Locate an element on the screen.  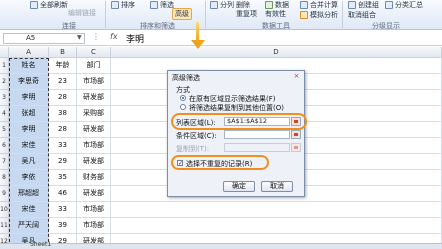
group-label-connections: 连接 is located at coordinates (69, 26).